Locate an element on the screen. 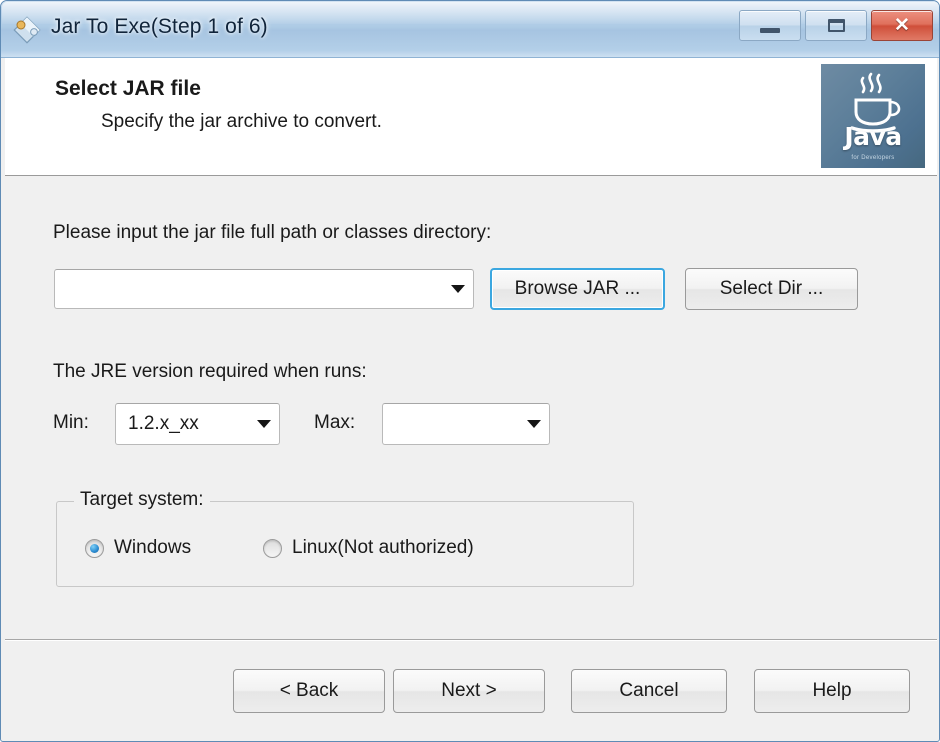 This screenshot has height=742, width=940. min-jre-dropdown-button is located at coordinates (264, 424).